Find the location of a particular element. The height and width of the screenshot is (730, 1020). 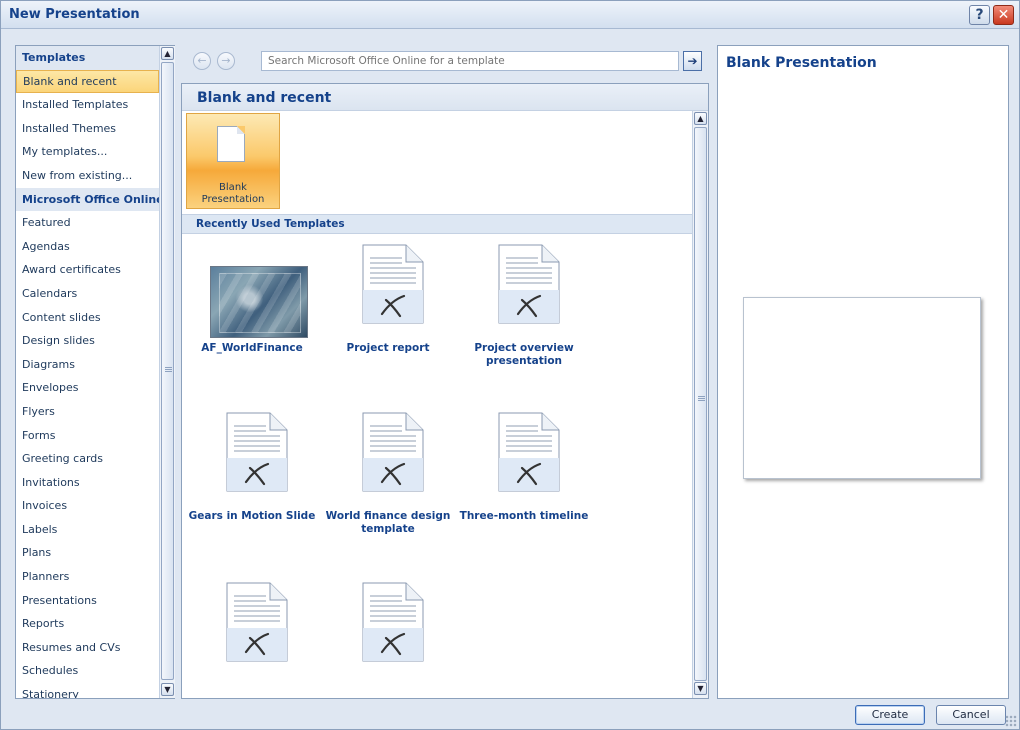

back-button: ← is located at coordinates (202, 61).